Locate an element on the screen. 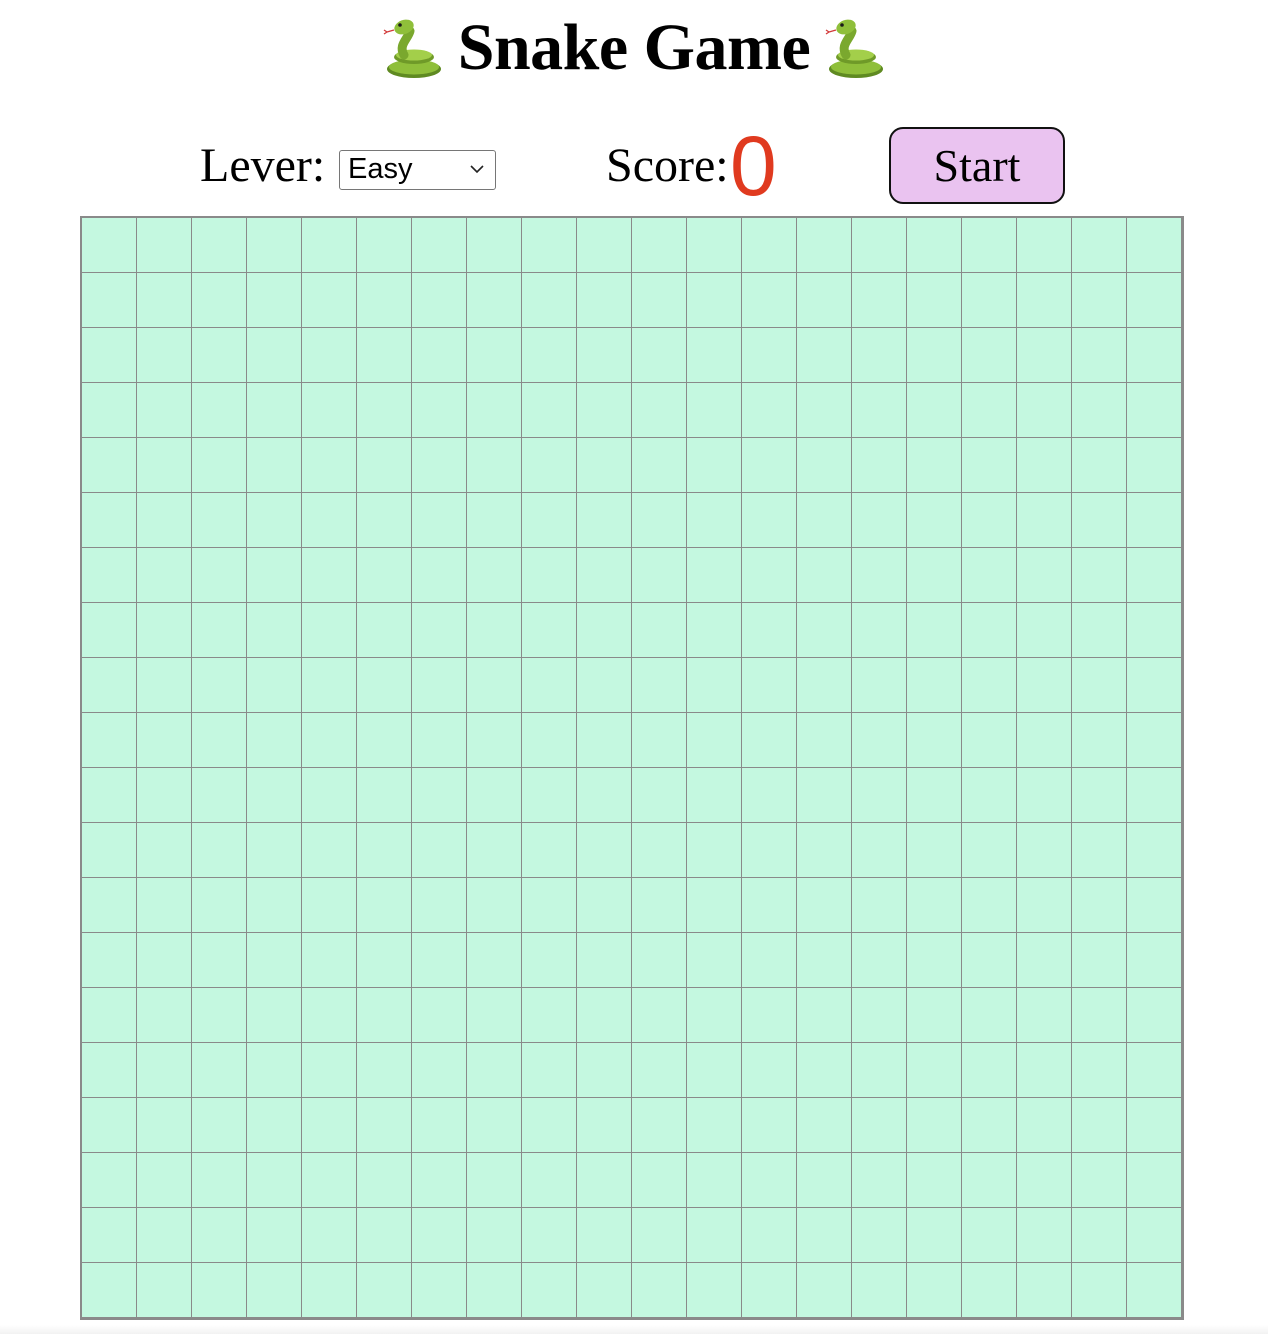 The image size is (1268, 1334). page-title: Snake Game is located at coordinates (634, 47).